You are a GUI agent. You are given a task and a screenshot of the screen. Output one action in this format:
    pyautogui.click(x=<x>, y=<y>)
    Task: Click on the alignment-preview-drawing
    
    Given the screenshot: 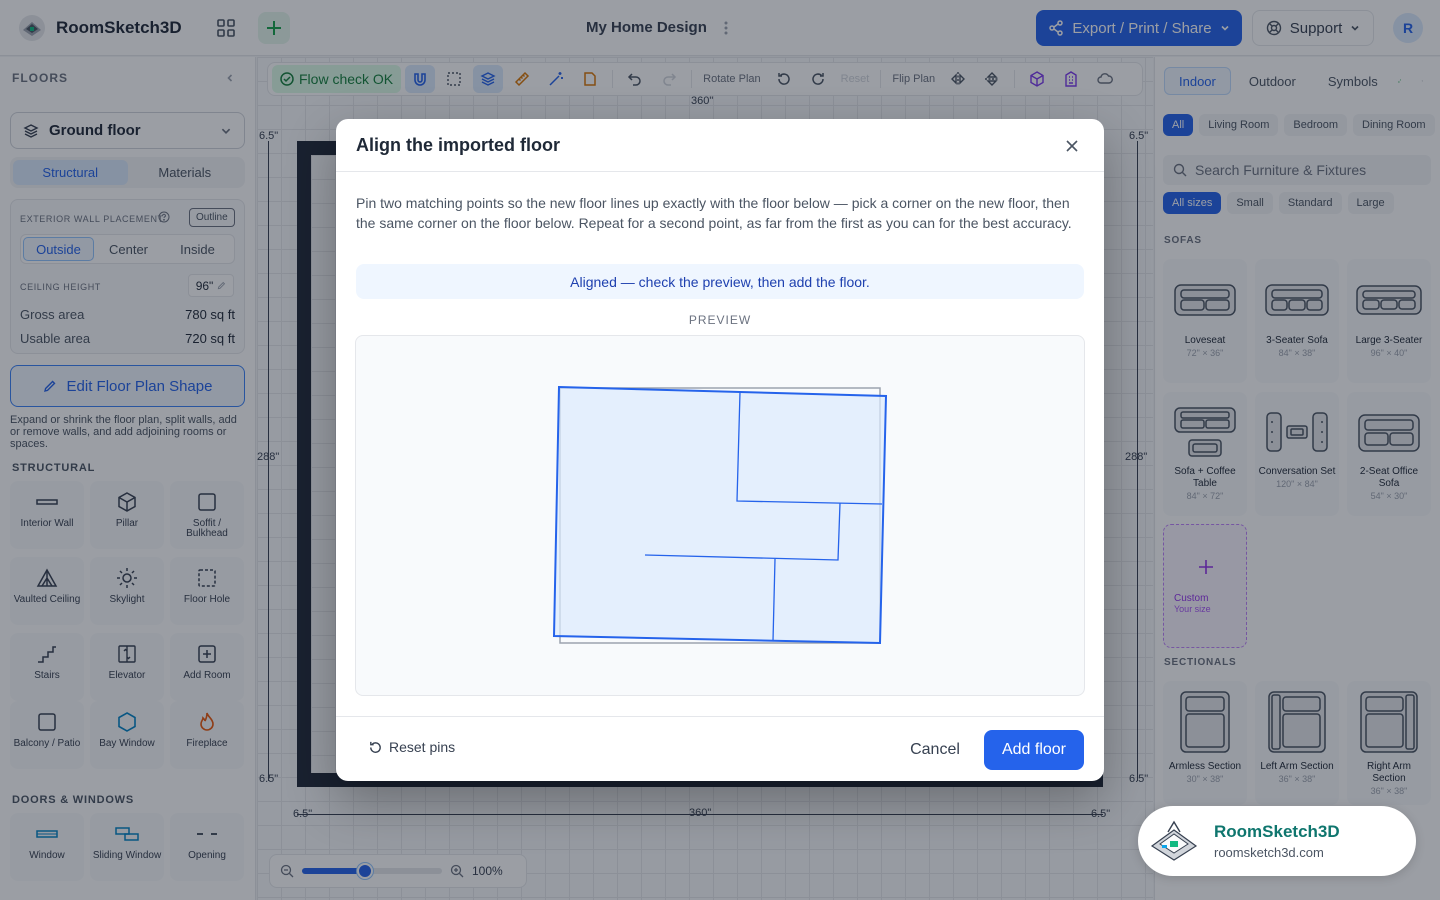 What is the action you would take?
    pyautogui.click(x=720, y=515)
    